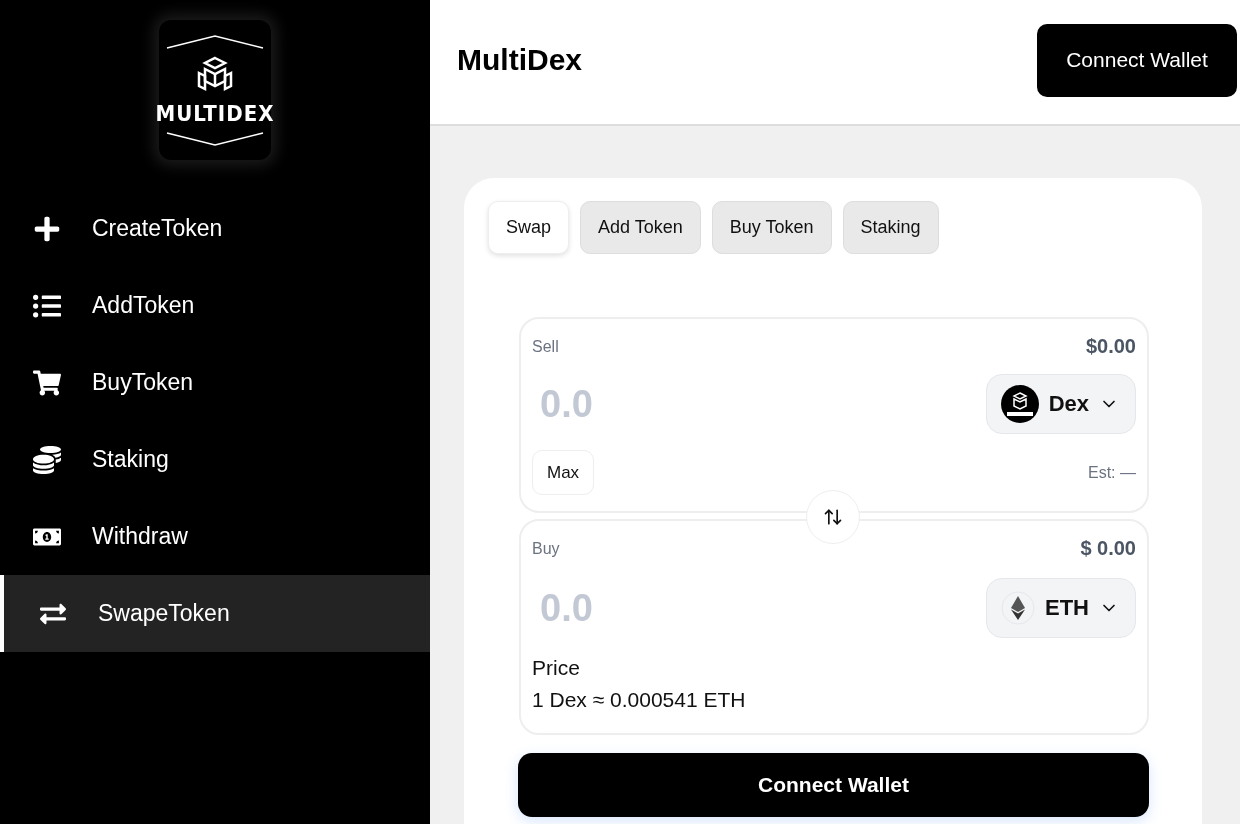 Image resolution: width=1240 pixels, height=824 pixels. I want to click on tab: Add Token, so click(640, 227).